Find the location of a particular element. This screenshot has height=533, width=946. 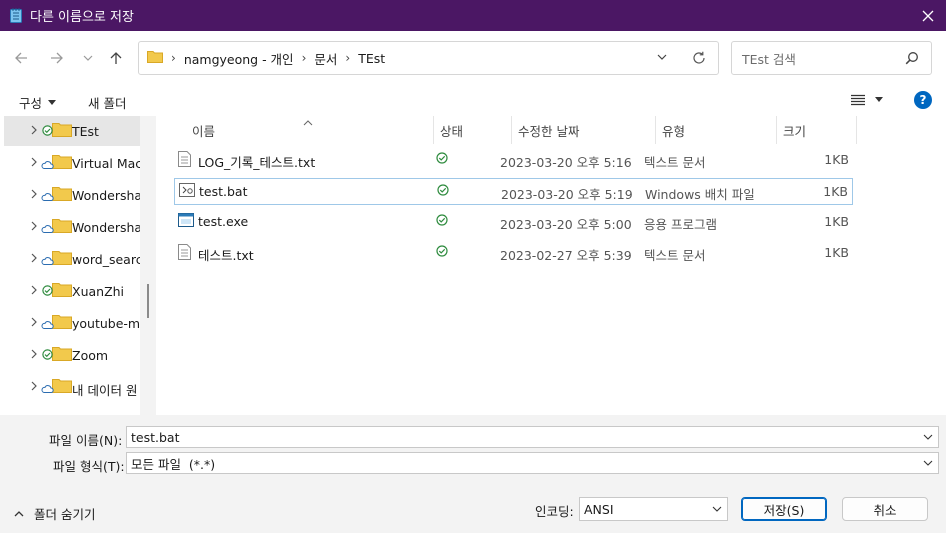

column-header-name: 이름 is located at coordinates (203, 130).